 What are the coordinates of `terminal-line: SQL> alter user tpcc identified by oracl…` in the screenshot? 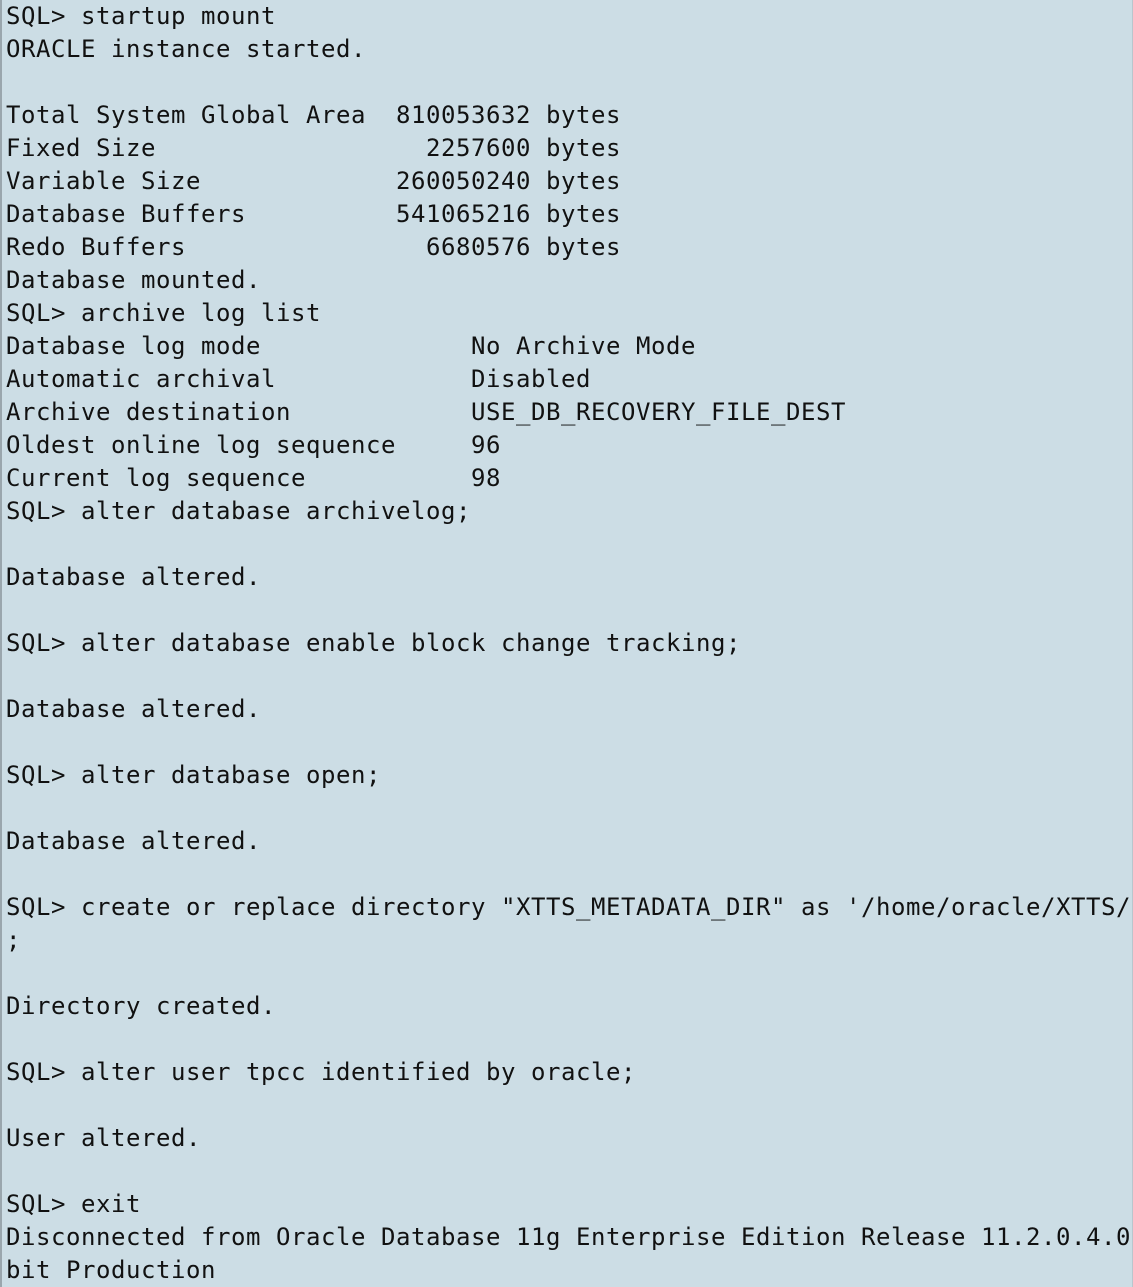 It's located at (321, 1072).